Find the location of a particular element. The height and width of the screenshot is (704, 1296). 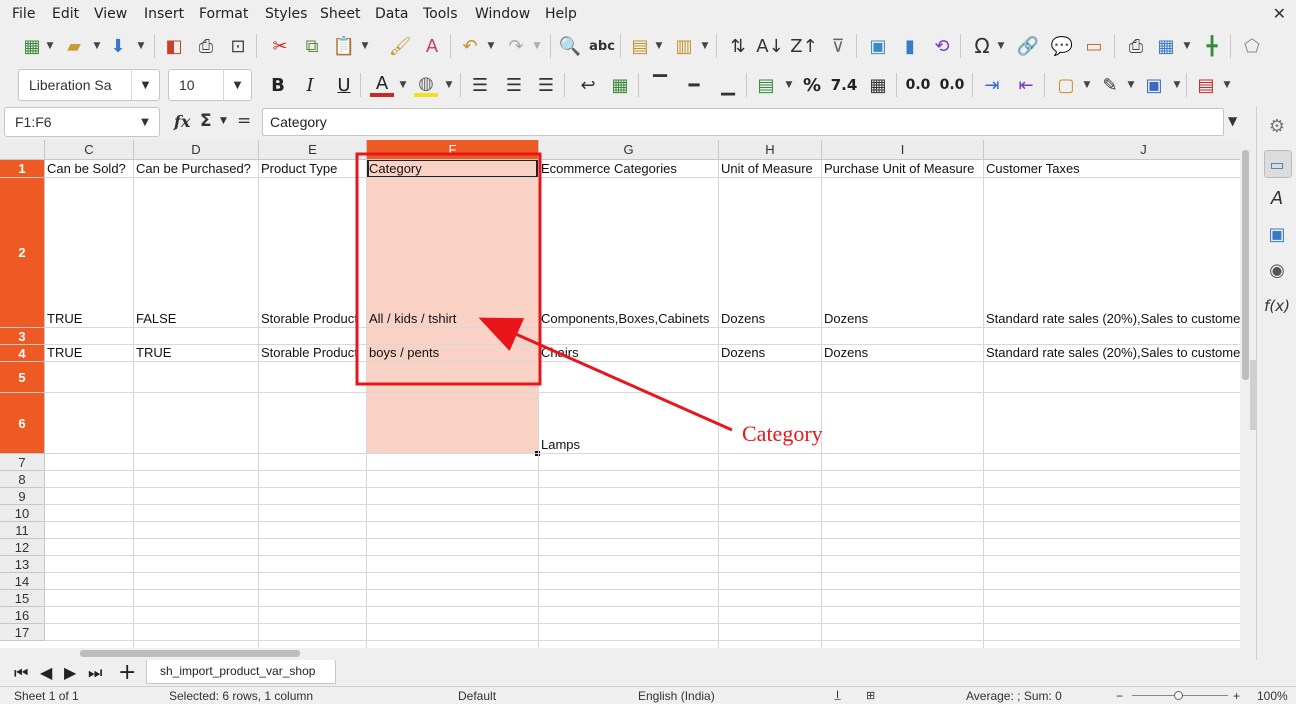

sidebar: ⚙ ▭ A ▣ ◉ f(x) is located at coordinates (1276, 396).